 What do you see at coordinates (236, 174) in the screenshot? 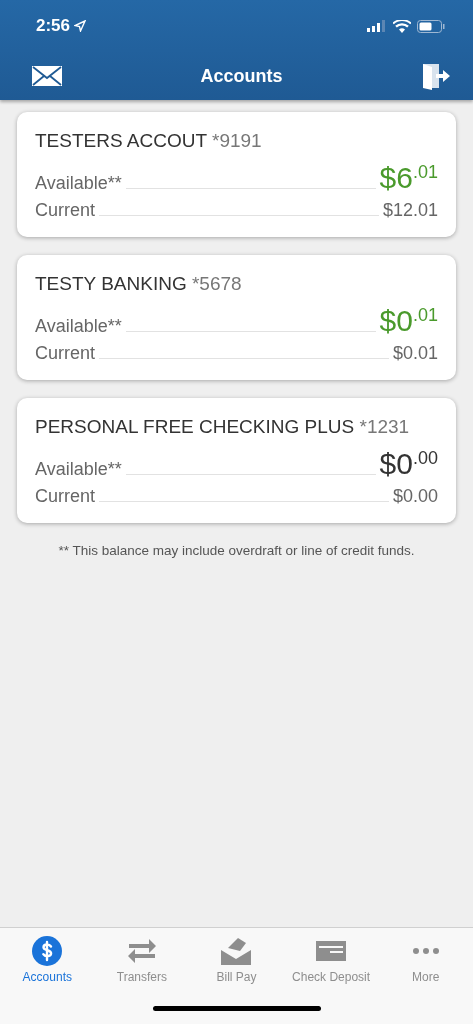
I see `account-card: TESTERS ACCOUT *9191 Available** $6$^{.01}$ Current $12.01` at bounding box center [236, 174].